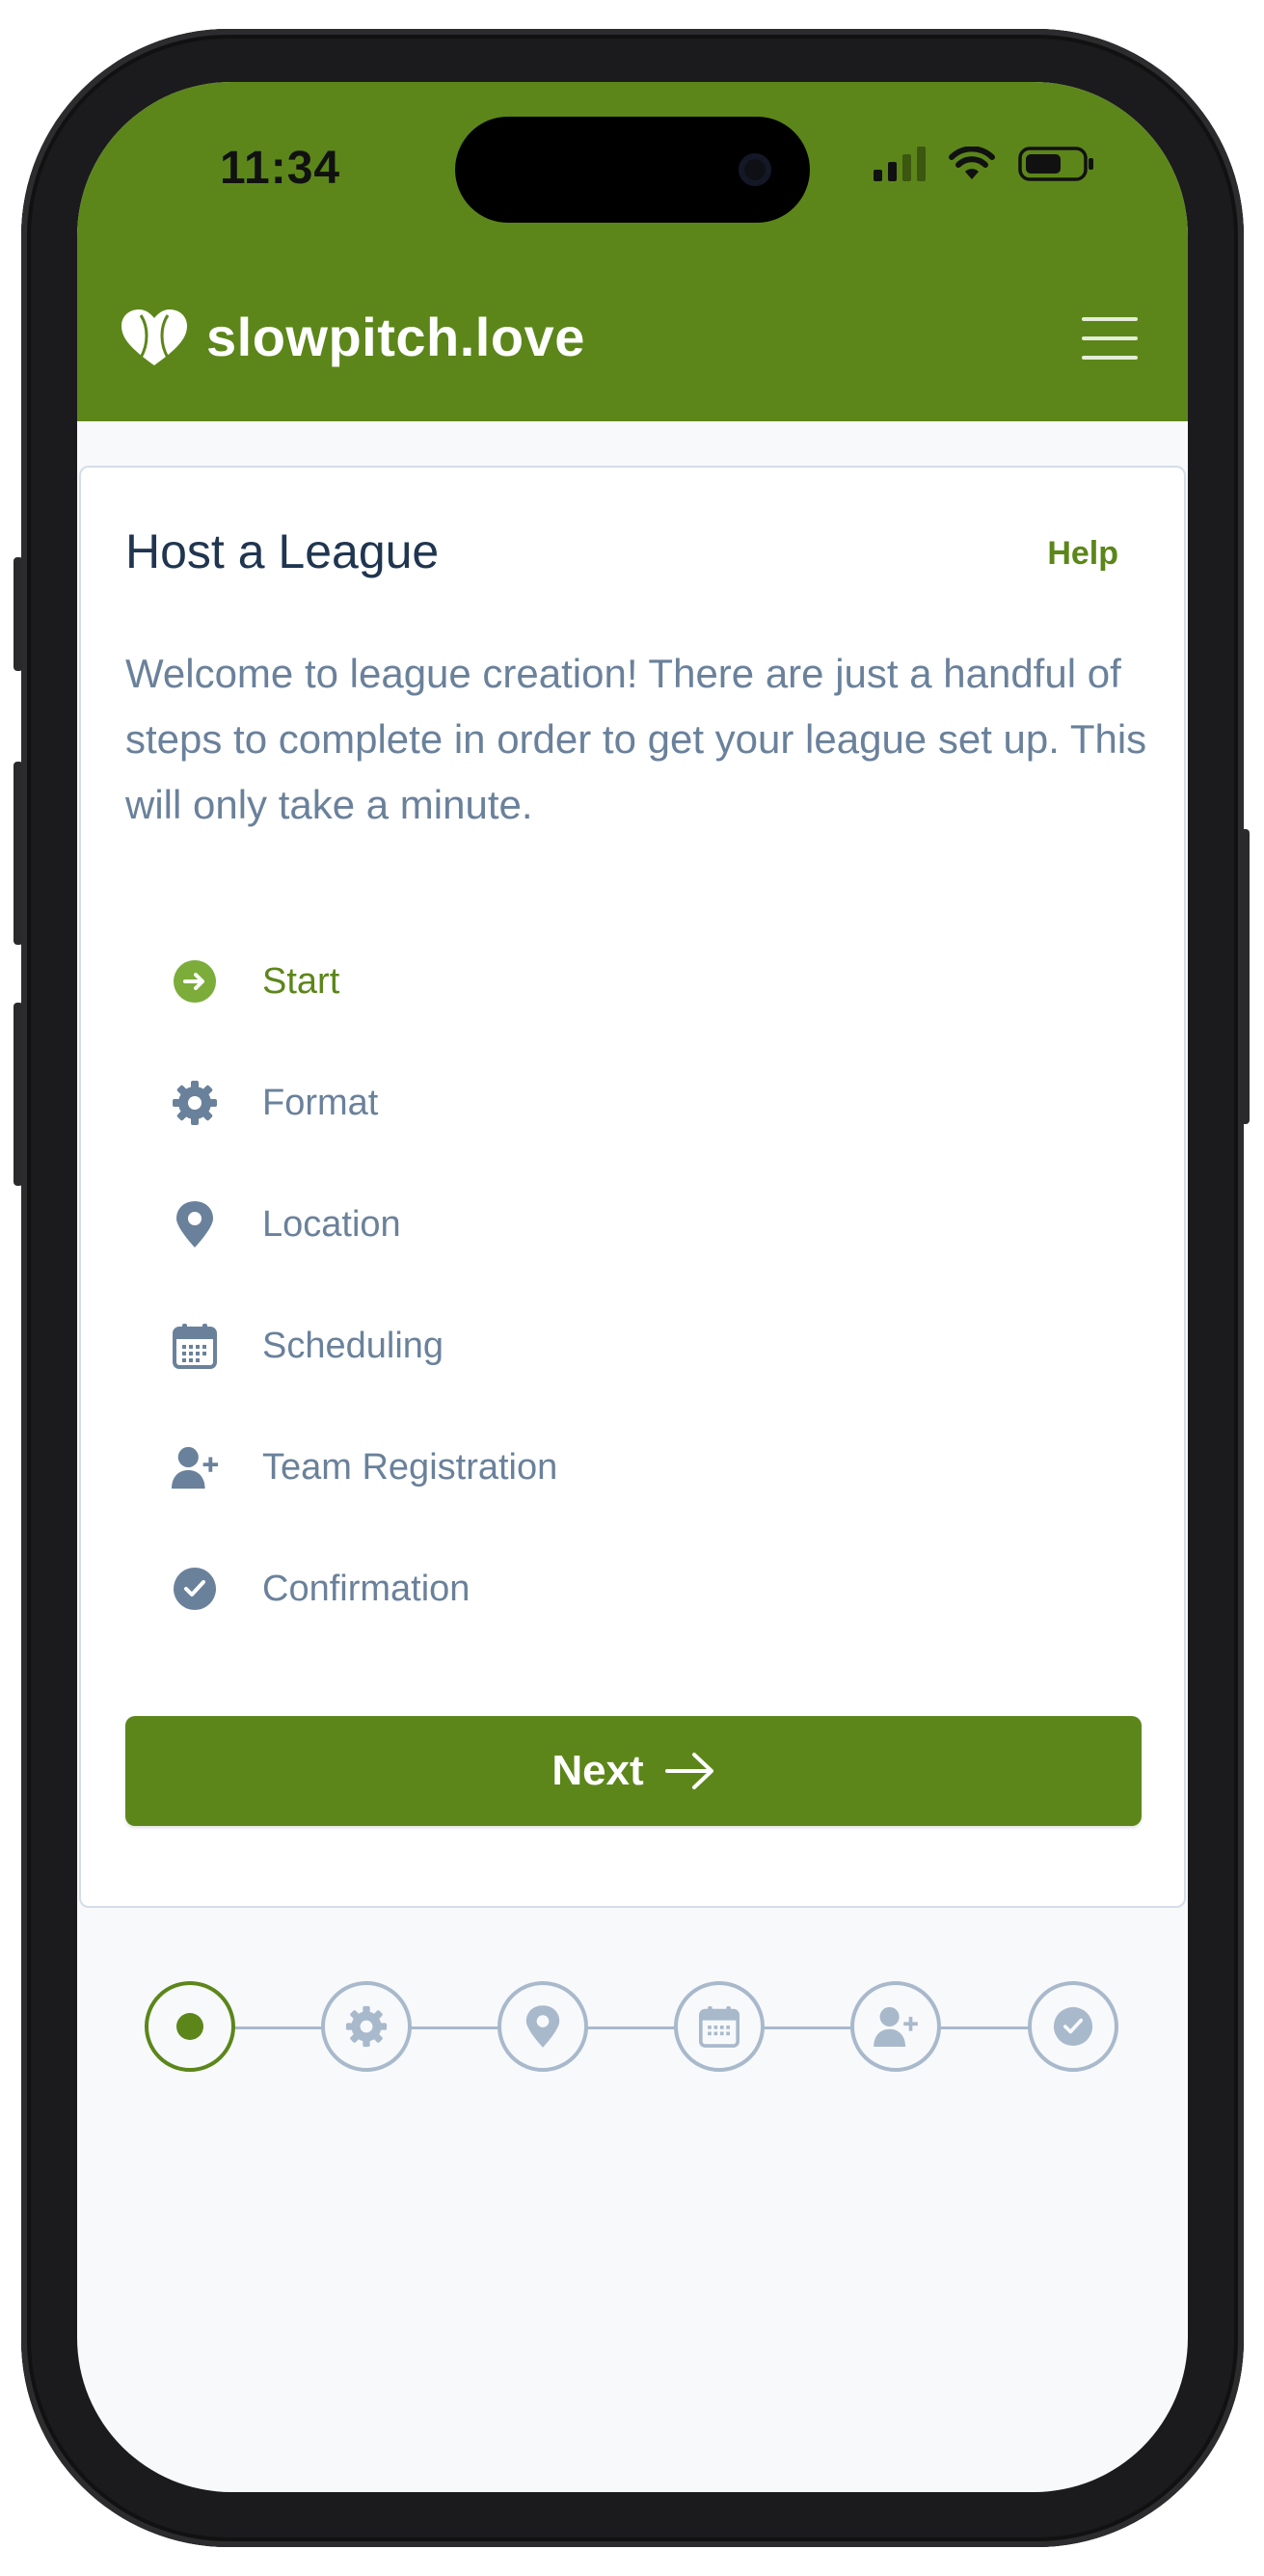 The width and height of the screenshot is (1264, 2576). I want to click on camera-icon, so click(755, 170).